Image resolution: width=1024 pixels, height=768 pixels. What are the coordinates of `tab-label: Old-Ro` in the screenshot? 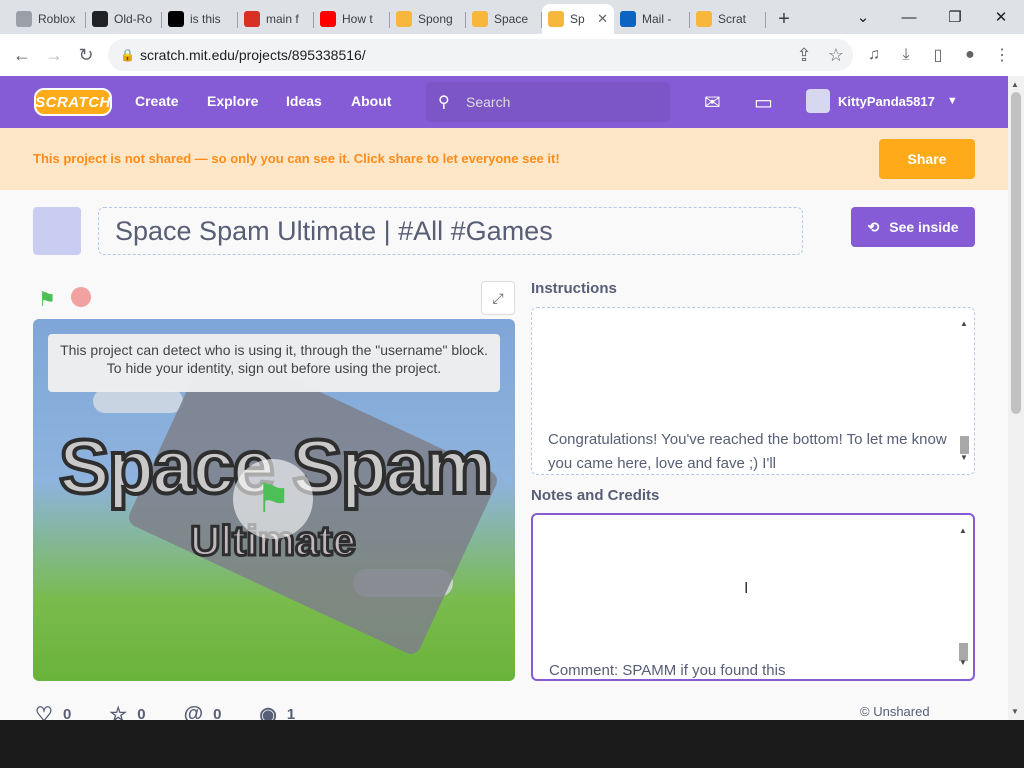 It's located at (133, 19).